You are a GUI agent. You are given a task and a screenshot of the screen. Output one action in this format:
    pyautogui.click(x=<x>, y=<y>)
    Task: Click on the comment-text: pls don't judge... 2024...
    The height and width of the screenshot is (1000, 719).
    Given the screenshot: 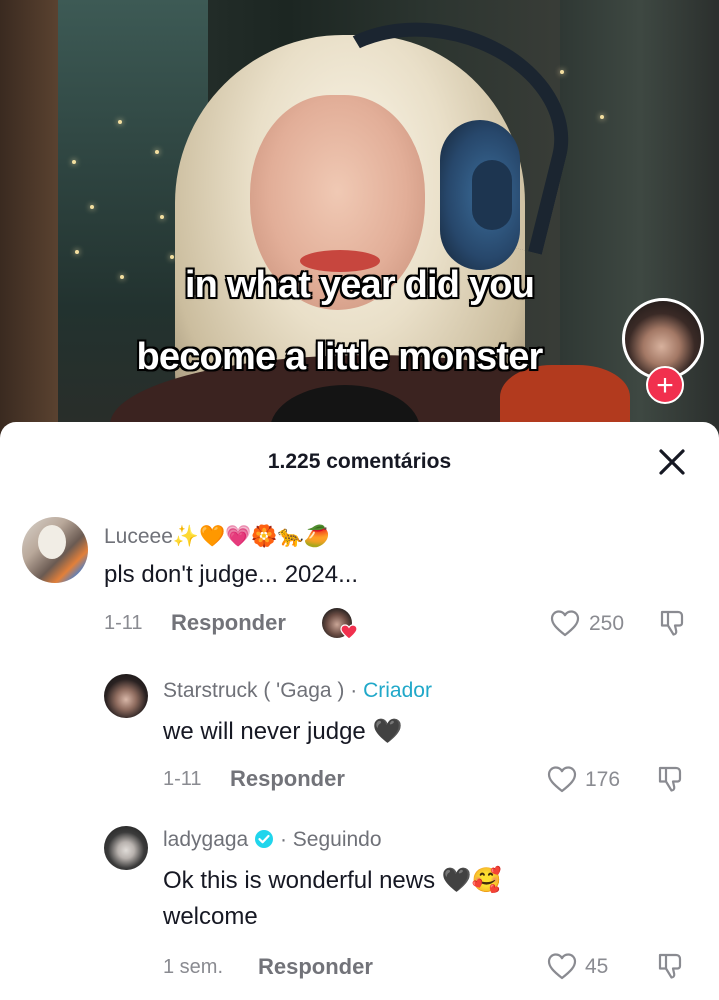 What is the action you would take?
    pyautogui.click(x=231, y=574)
    